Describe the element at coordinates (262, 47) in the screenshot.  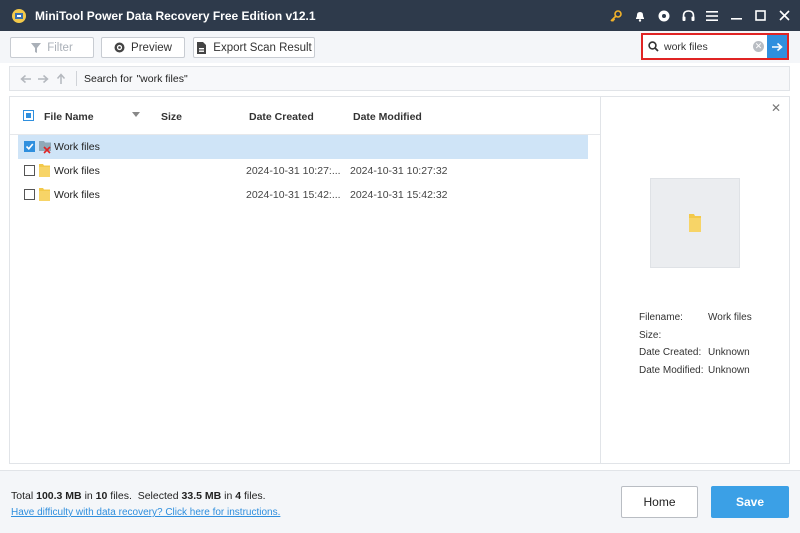
I see `export-button-label: Export Scan Result` at that location.